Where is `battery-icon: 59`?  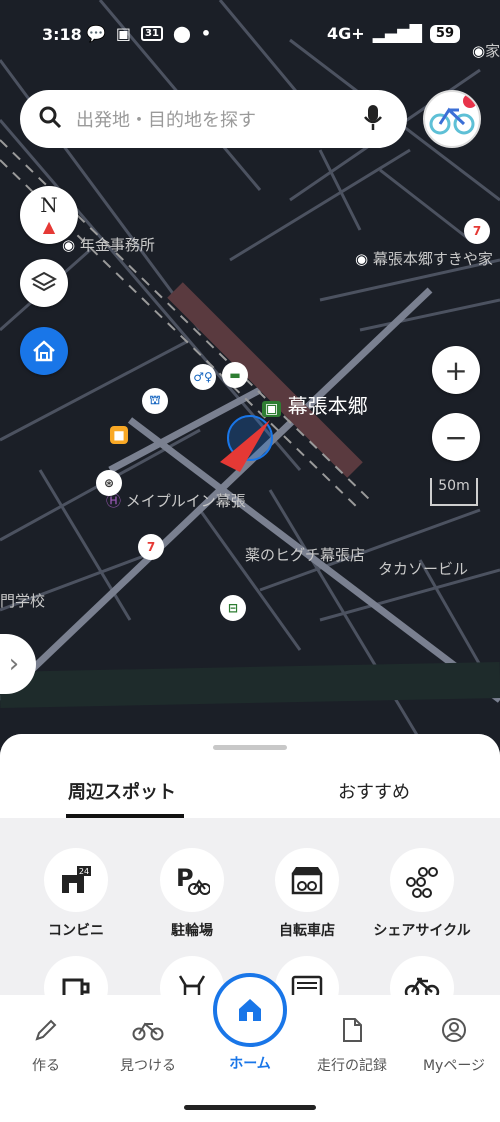 battery-icon: 59 is located at coordinates (444, 33).